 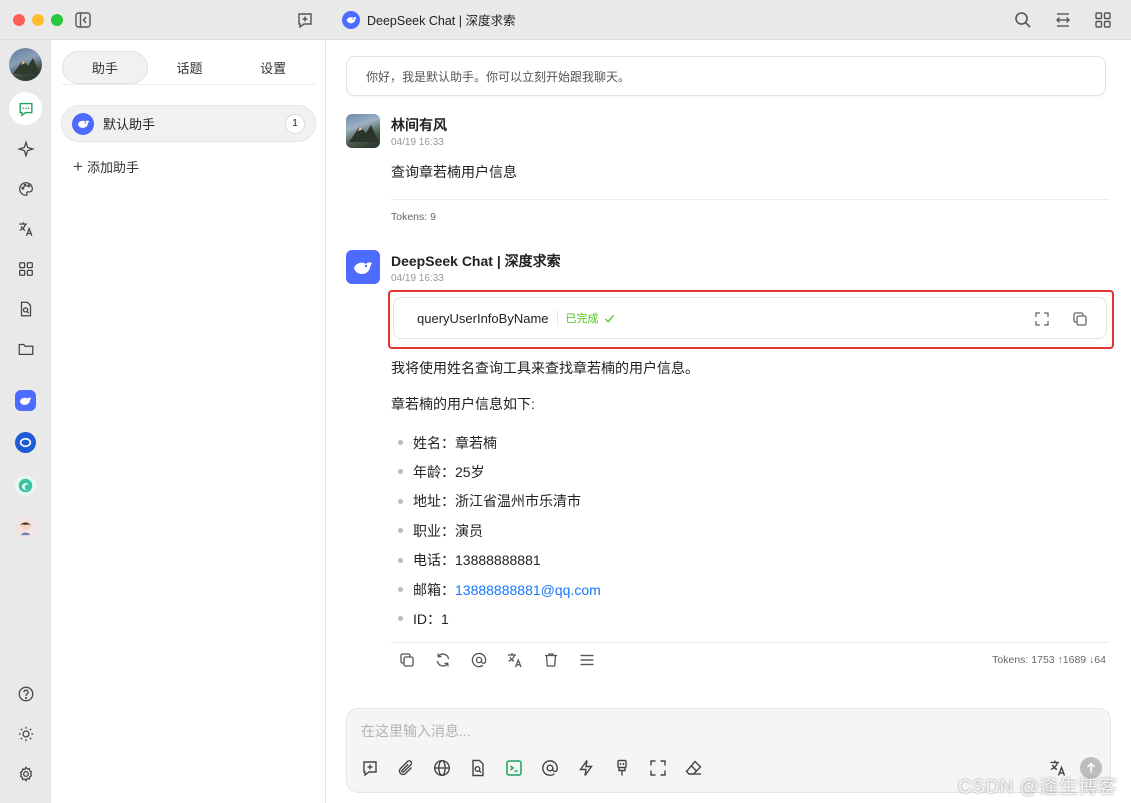 I want to click on toggle-sidebar-icon, so click(x=83, y=20).